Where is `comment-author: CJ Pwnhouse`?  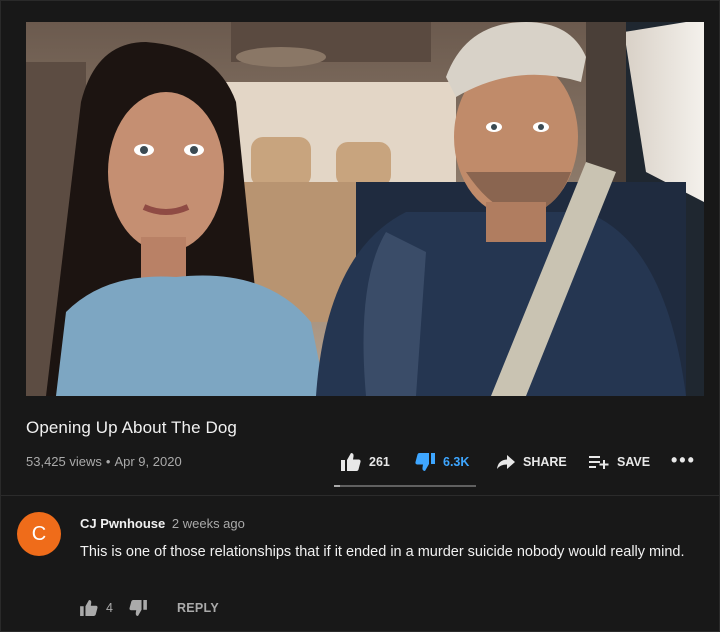 comment-author: CJ Pwnhouse is located at coordinates (122, 523).